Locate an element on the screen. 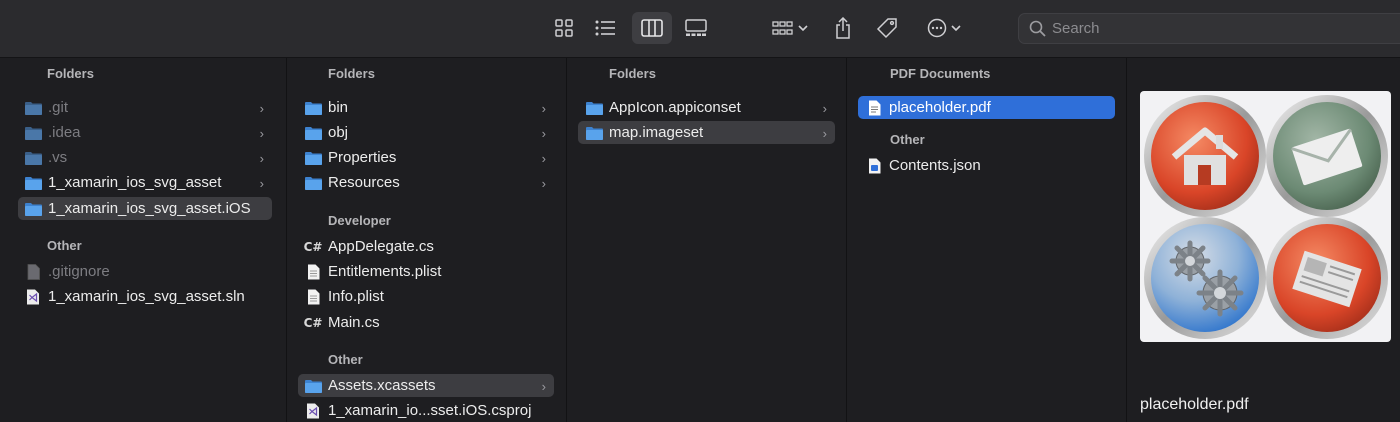  list-item-sln: 1_xamarin_ios_svg_asset.sln is located at coordinates (145, 296).